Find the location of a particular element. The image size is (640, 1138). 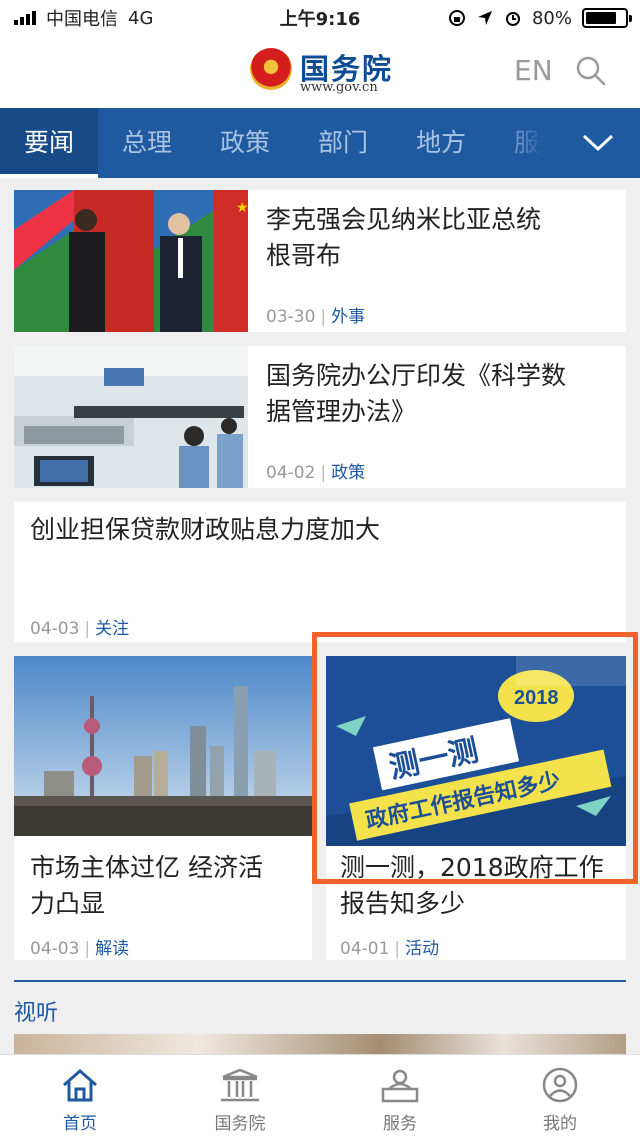

tab-state-council: 国务院 is located at coordinates (240, 1100).